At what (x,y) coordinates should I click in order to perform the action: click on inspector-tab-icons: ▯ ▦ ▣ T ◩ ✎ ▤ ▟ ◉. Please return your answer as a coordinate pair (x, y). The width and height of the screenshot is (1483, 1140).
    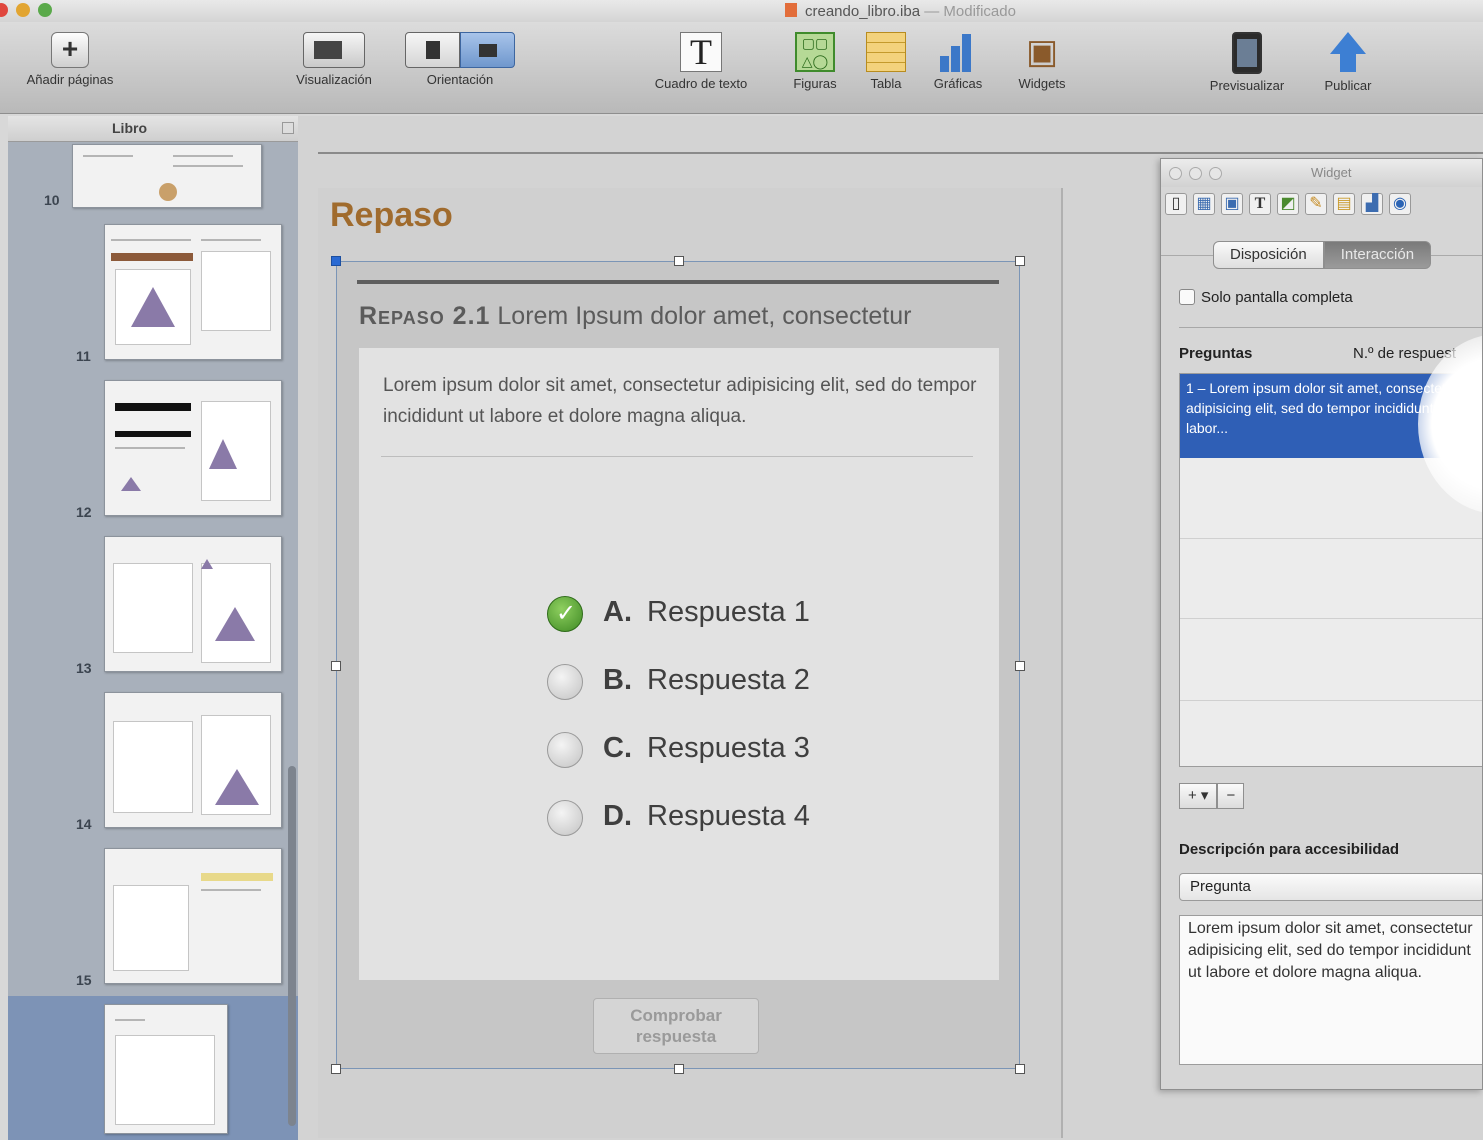
    Looking at the image, I should click on (1323, 205).